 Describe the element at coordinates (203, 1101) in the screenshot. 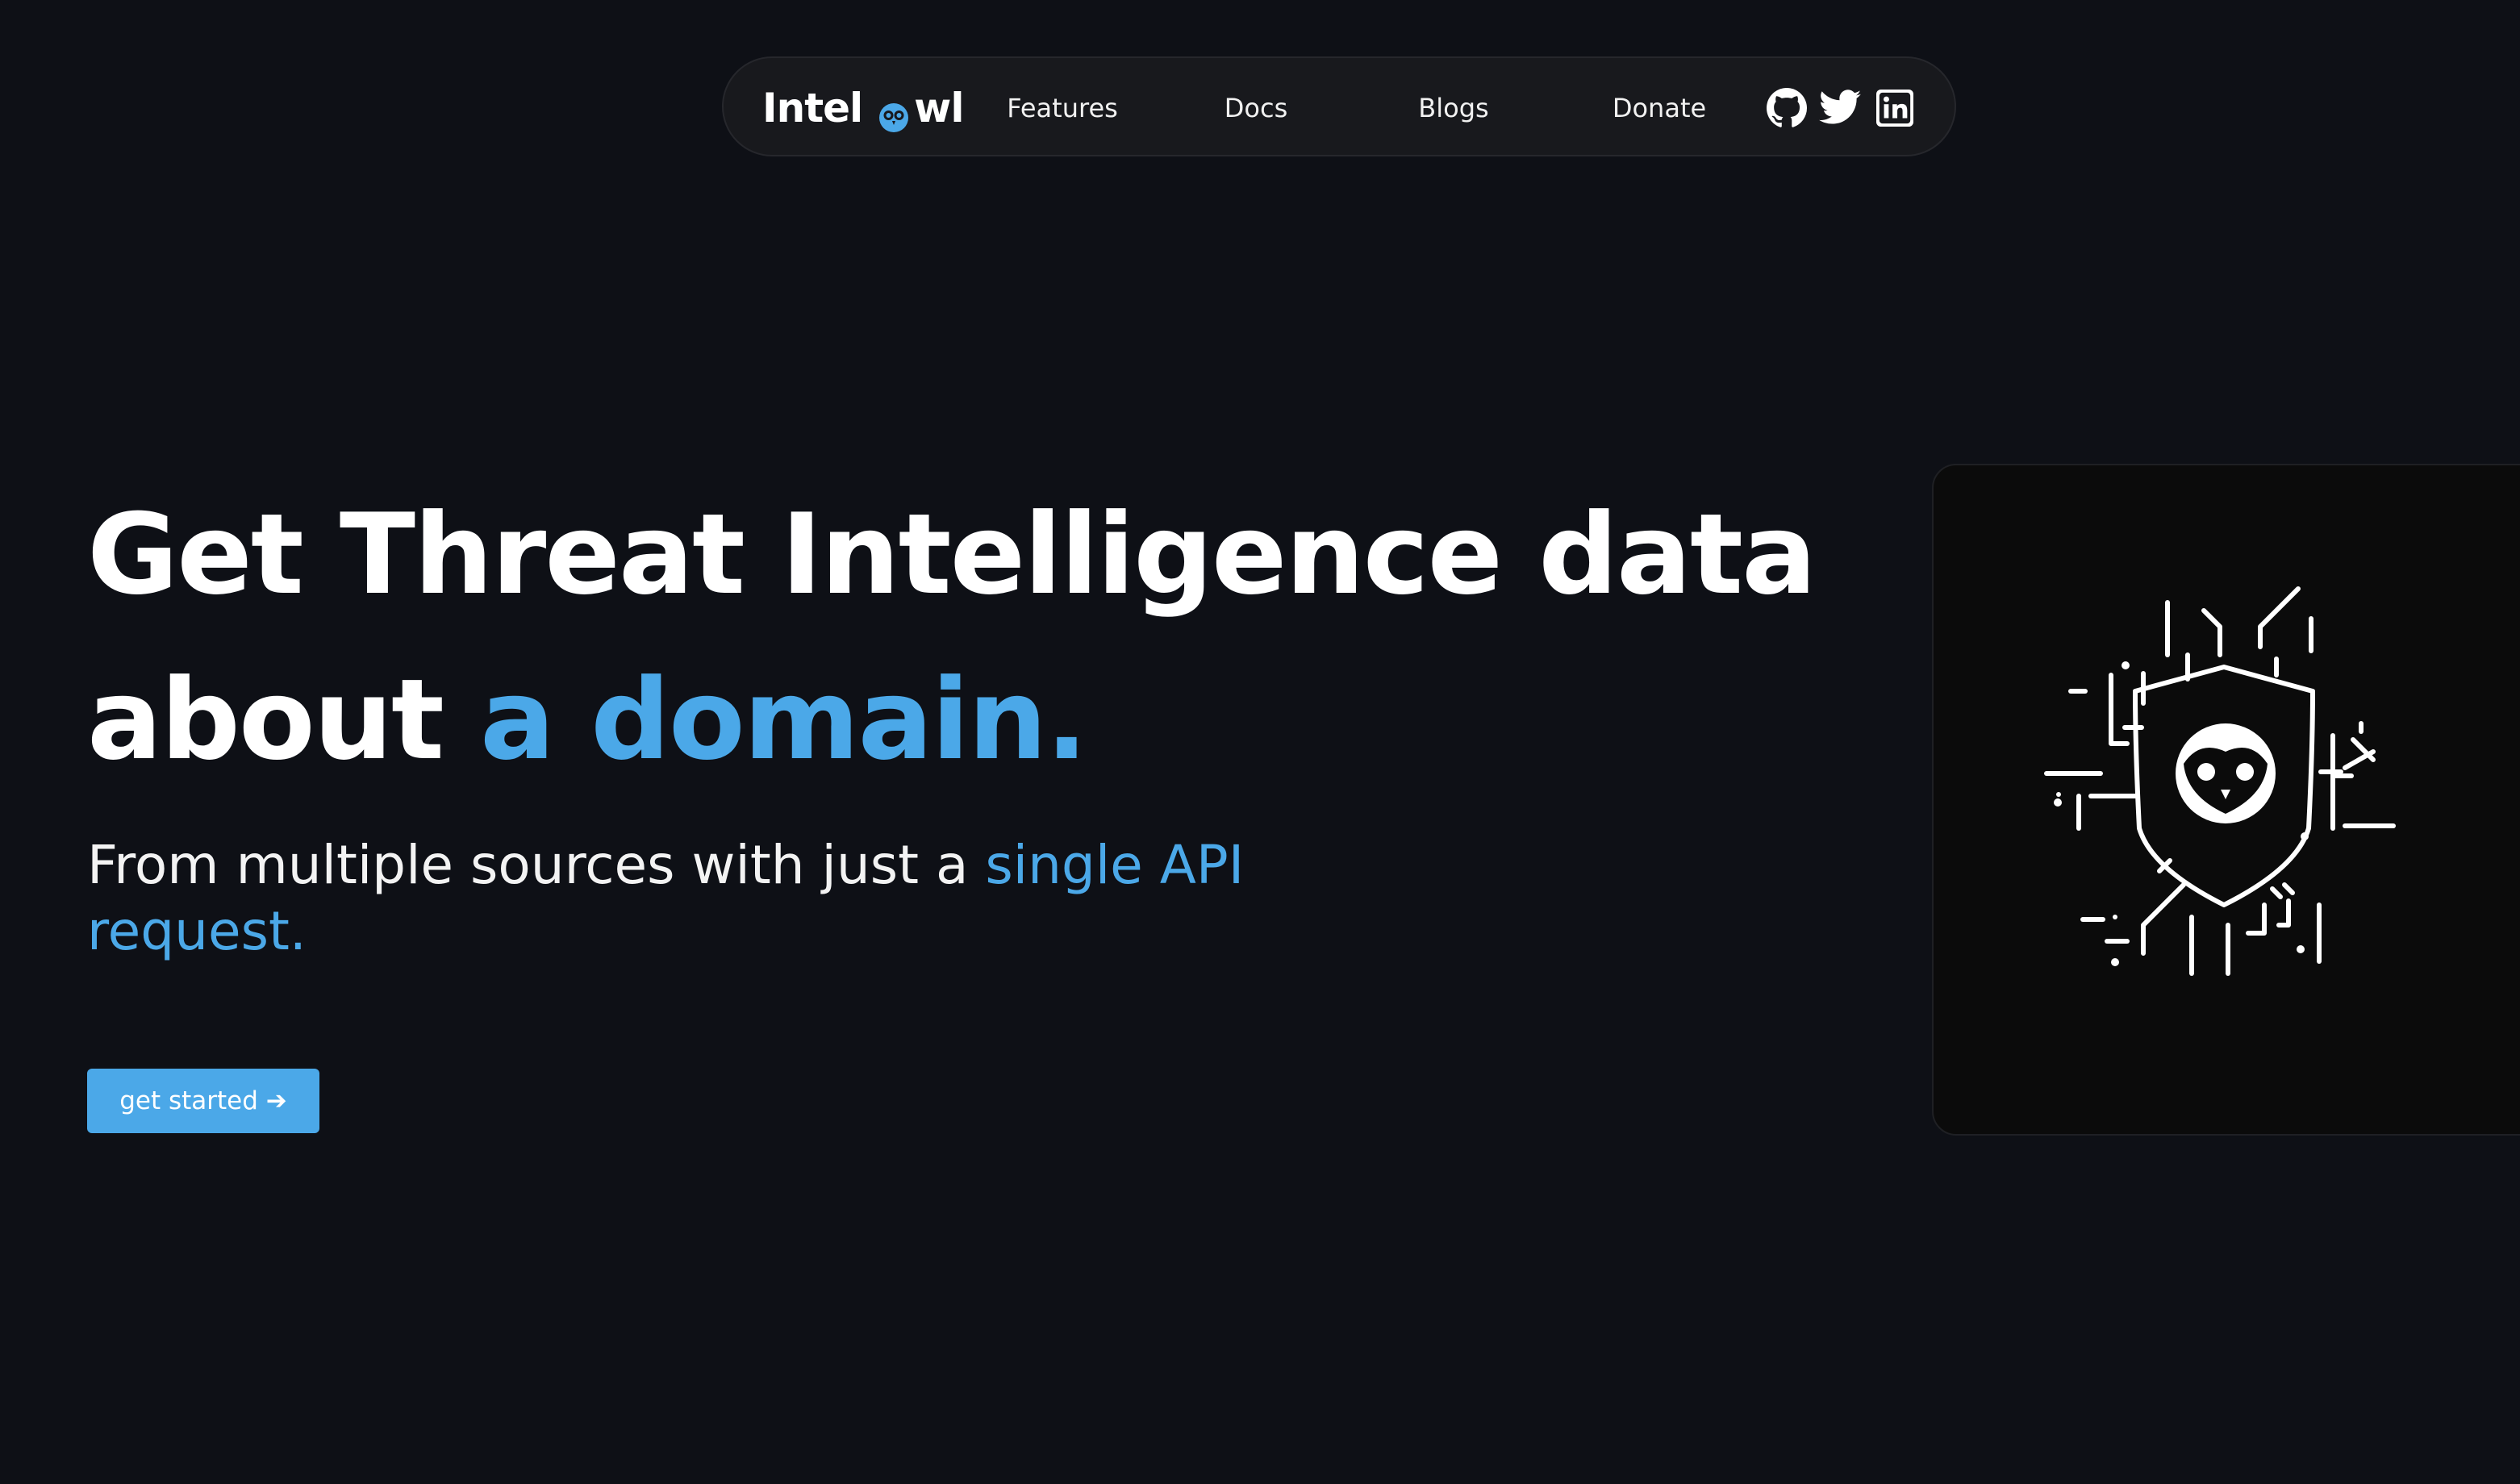

I see `get-started-button: get started ➔` at that location.